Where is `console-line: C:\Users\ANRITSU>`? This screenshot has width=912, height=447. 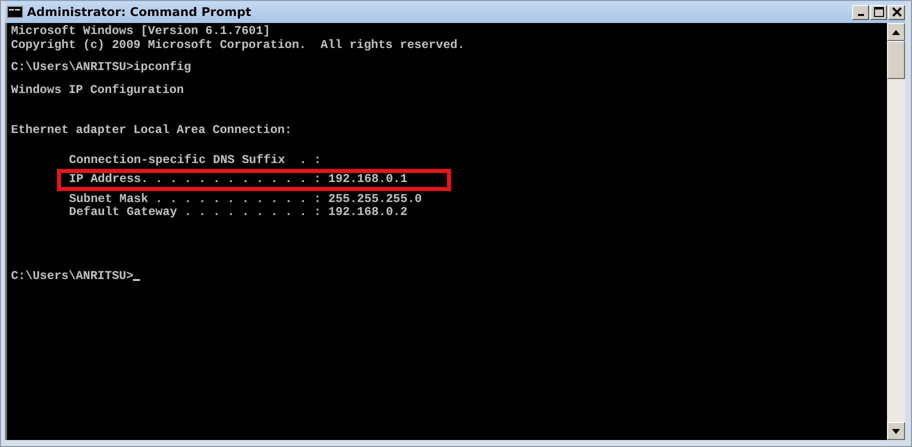 console-line: C:\Users\ANRITSU> is located at coordinates (72, 276).